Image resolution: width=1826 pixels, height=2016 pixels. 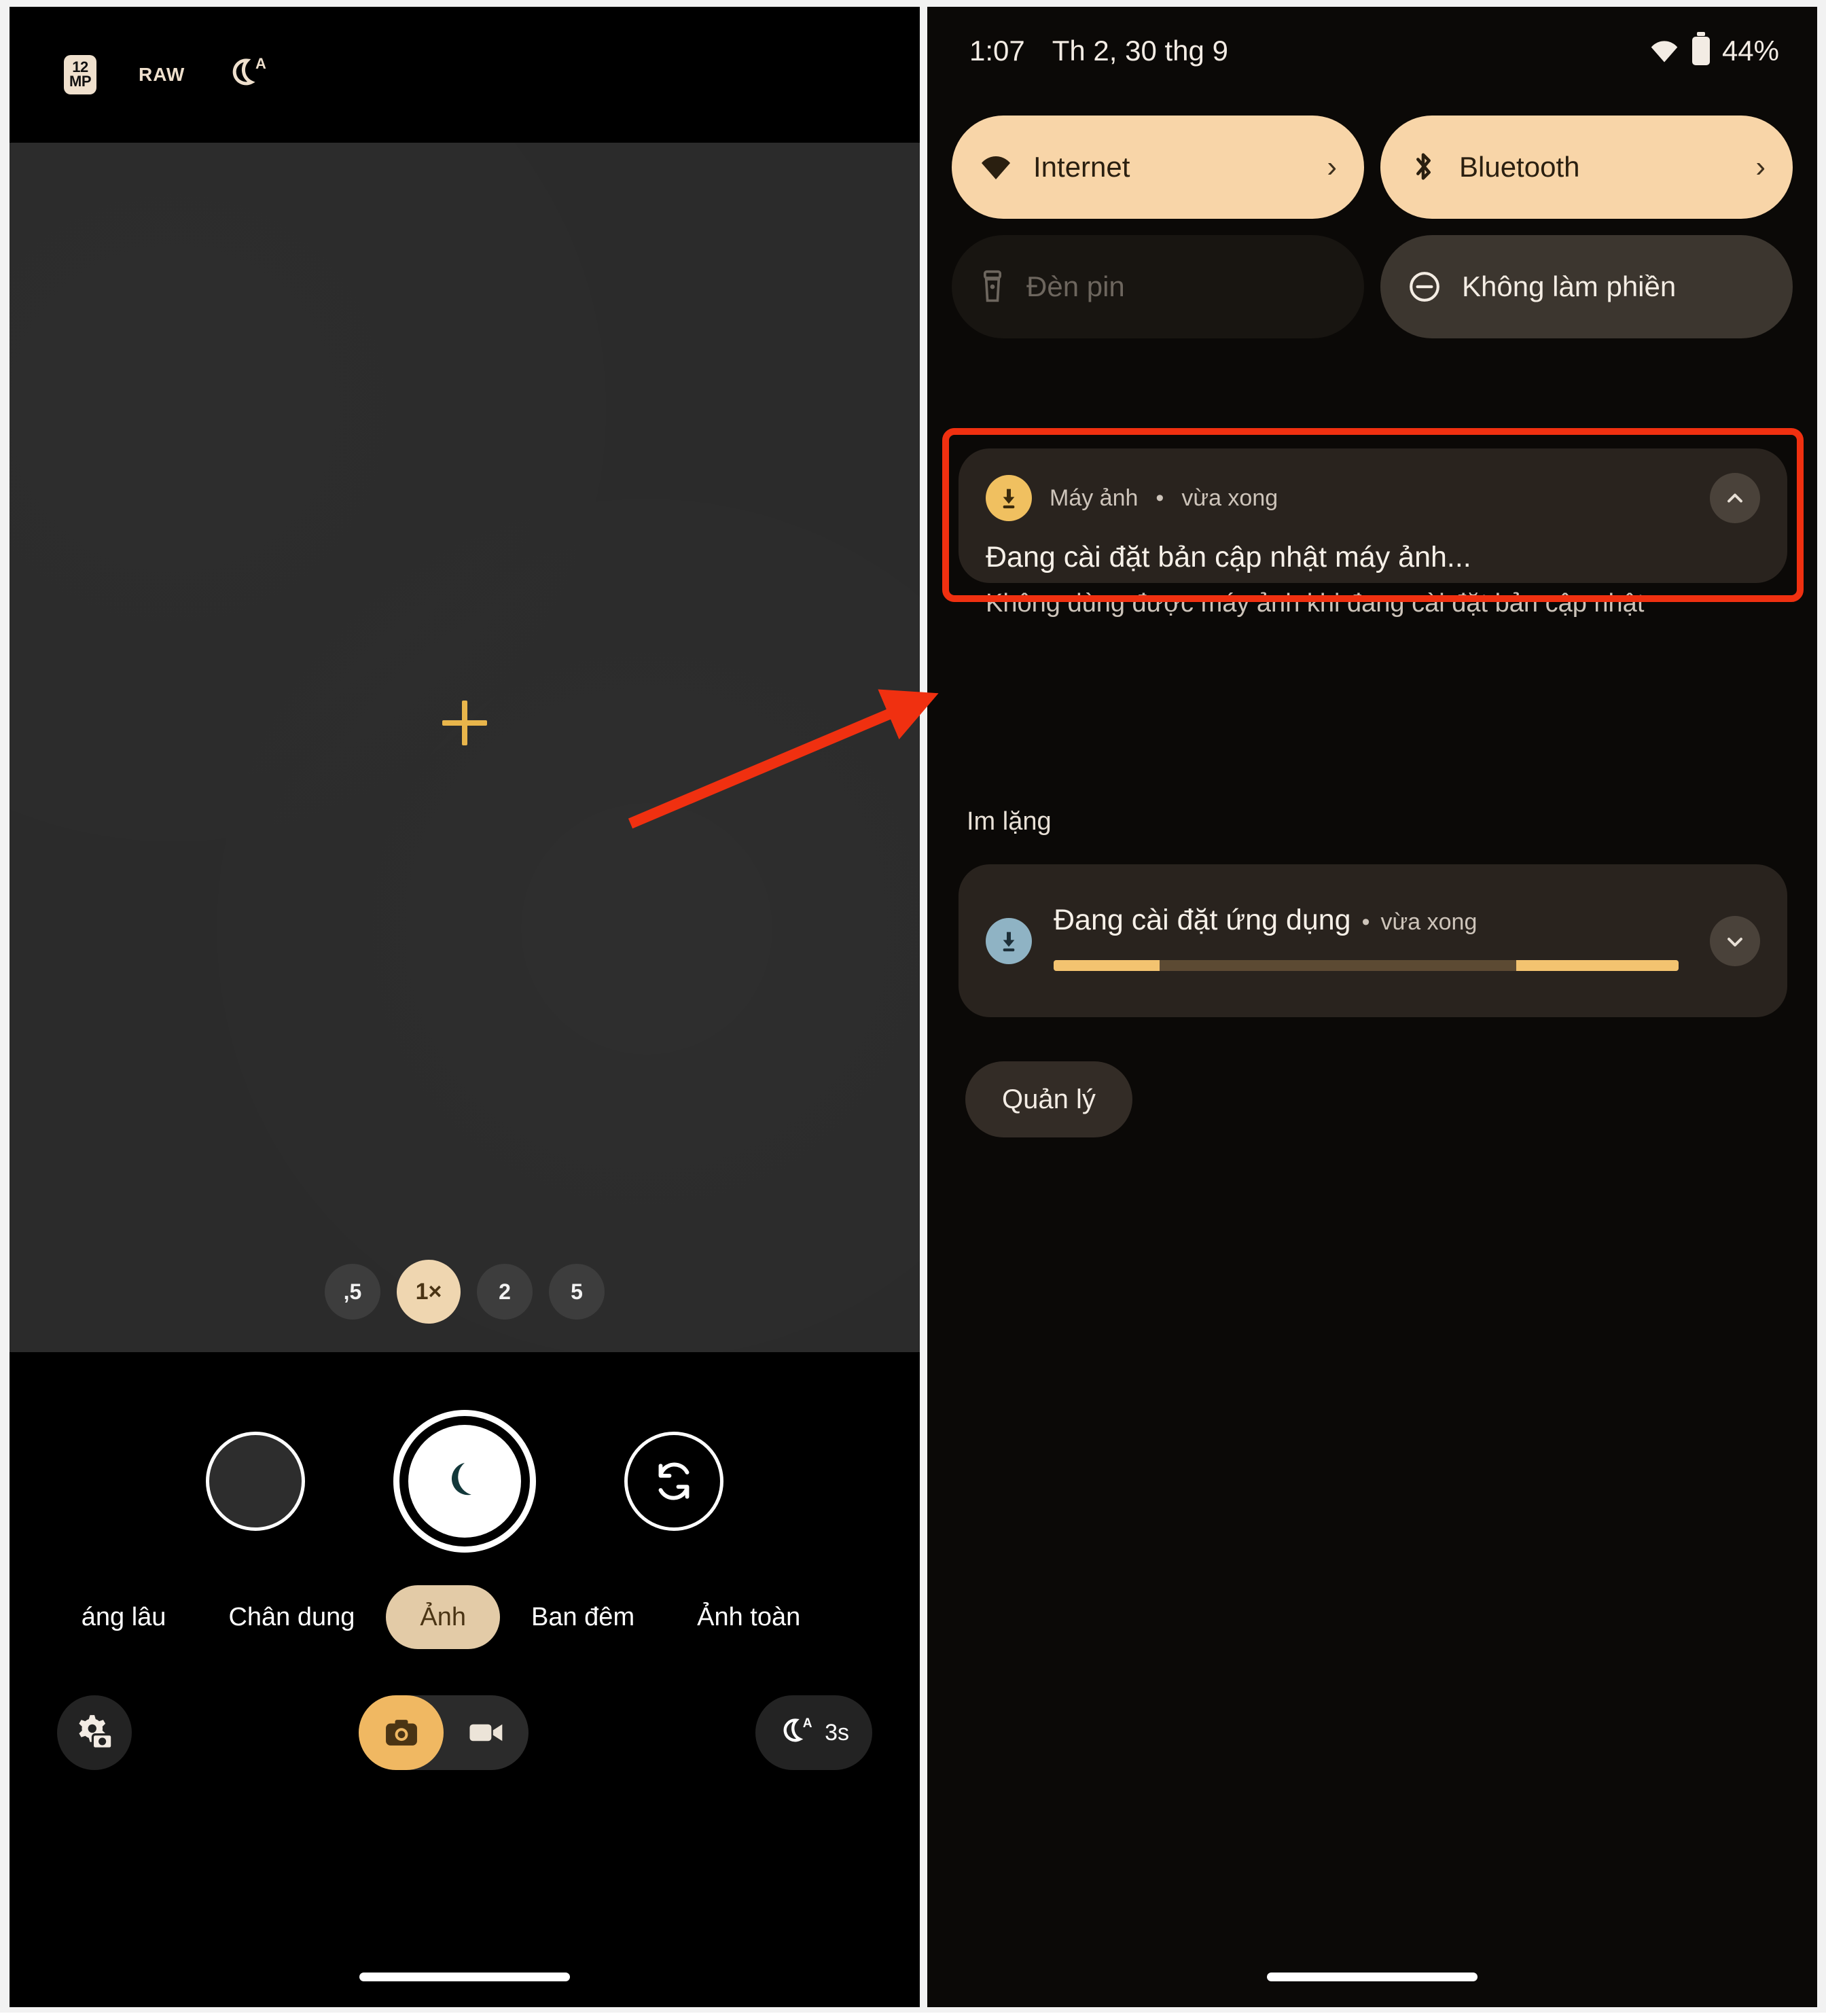 I want to click on qs-tile-internet: Internet ›, so click(x=1158, y=167).